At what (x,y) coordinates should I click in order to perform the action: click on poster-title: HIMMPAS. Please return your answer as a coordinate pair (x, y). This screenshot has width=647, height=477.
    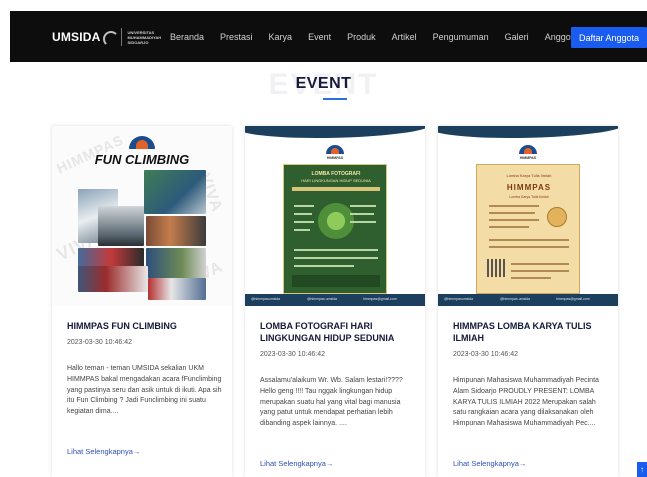
    Looking at the image, I should click on (529, 187).